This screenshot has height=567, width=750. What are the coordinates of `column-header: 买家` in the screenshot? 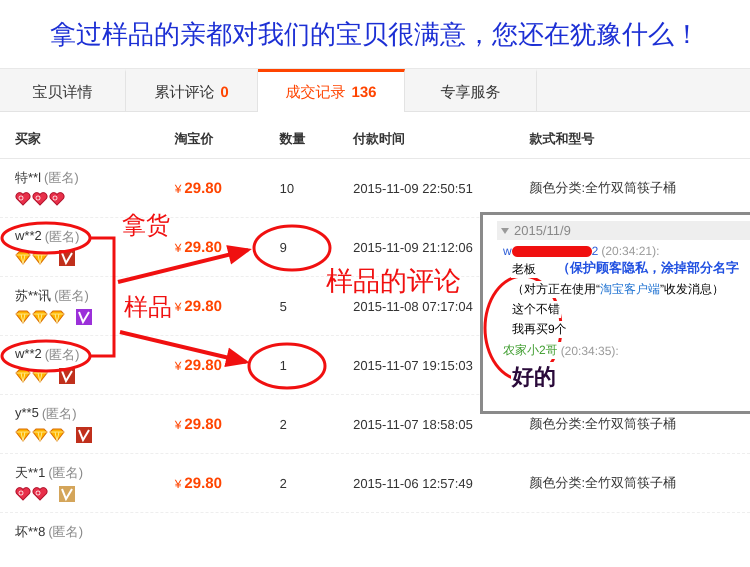 It's located at (28, 138).